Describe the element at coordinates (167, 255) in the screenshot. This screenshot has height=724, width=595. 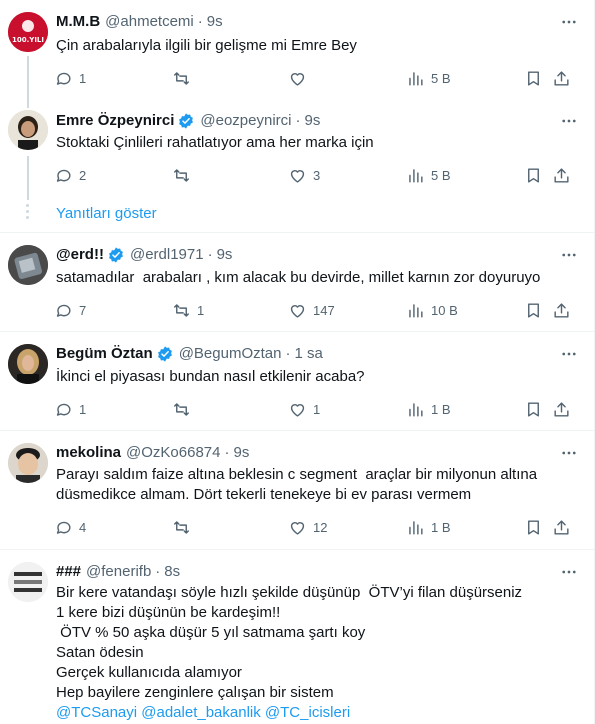
I see `user-handle: @erdl1971` at that location.